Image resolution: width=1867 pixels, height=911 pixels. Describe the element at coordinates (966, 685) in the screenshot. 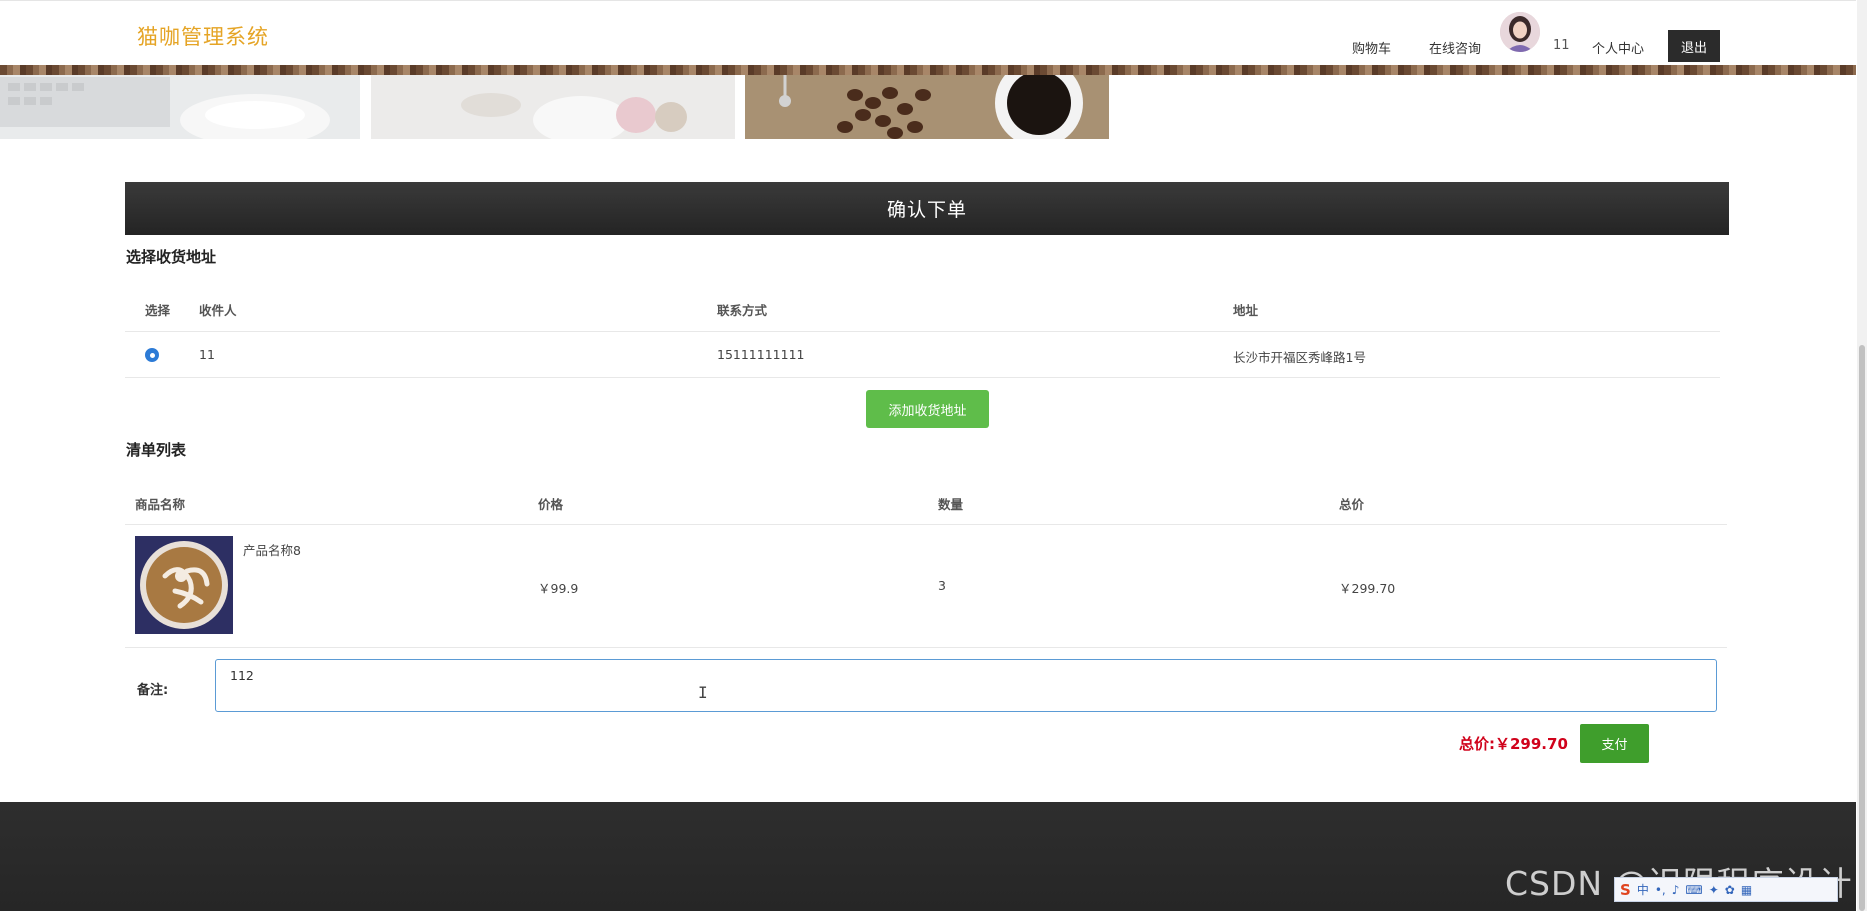

I see `remark-textarea` at that location.